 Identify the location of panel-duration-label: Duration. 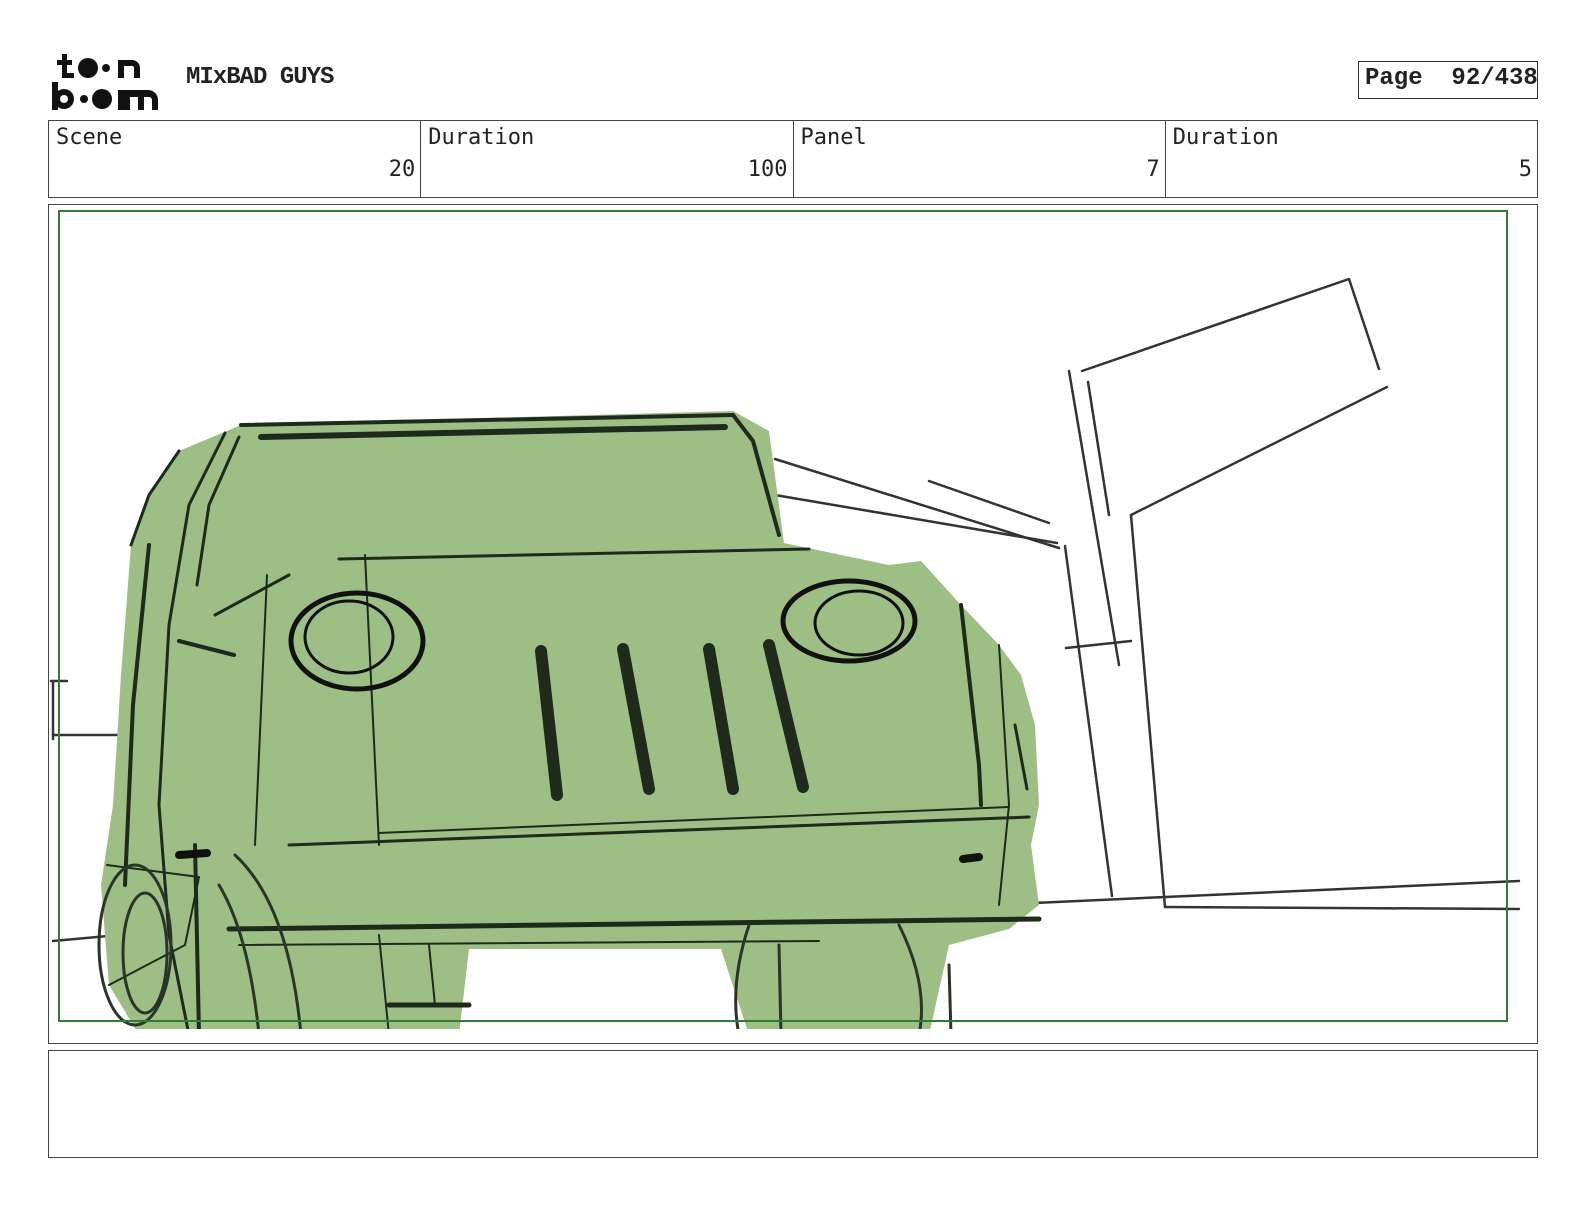
(1225, 137).